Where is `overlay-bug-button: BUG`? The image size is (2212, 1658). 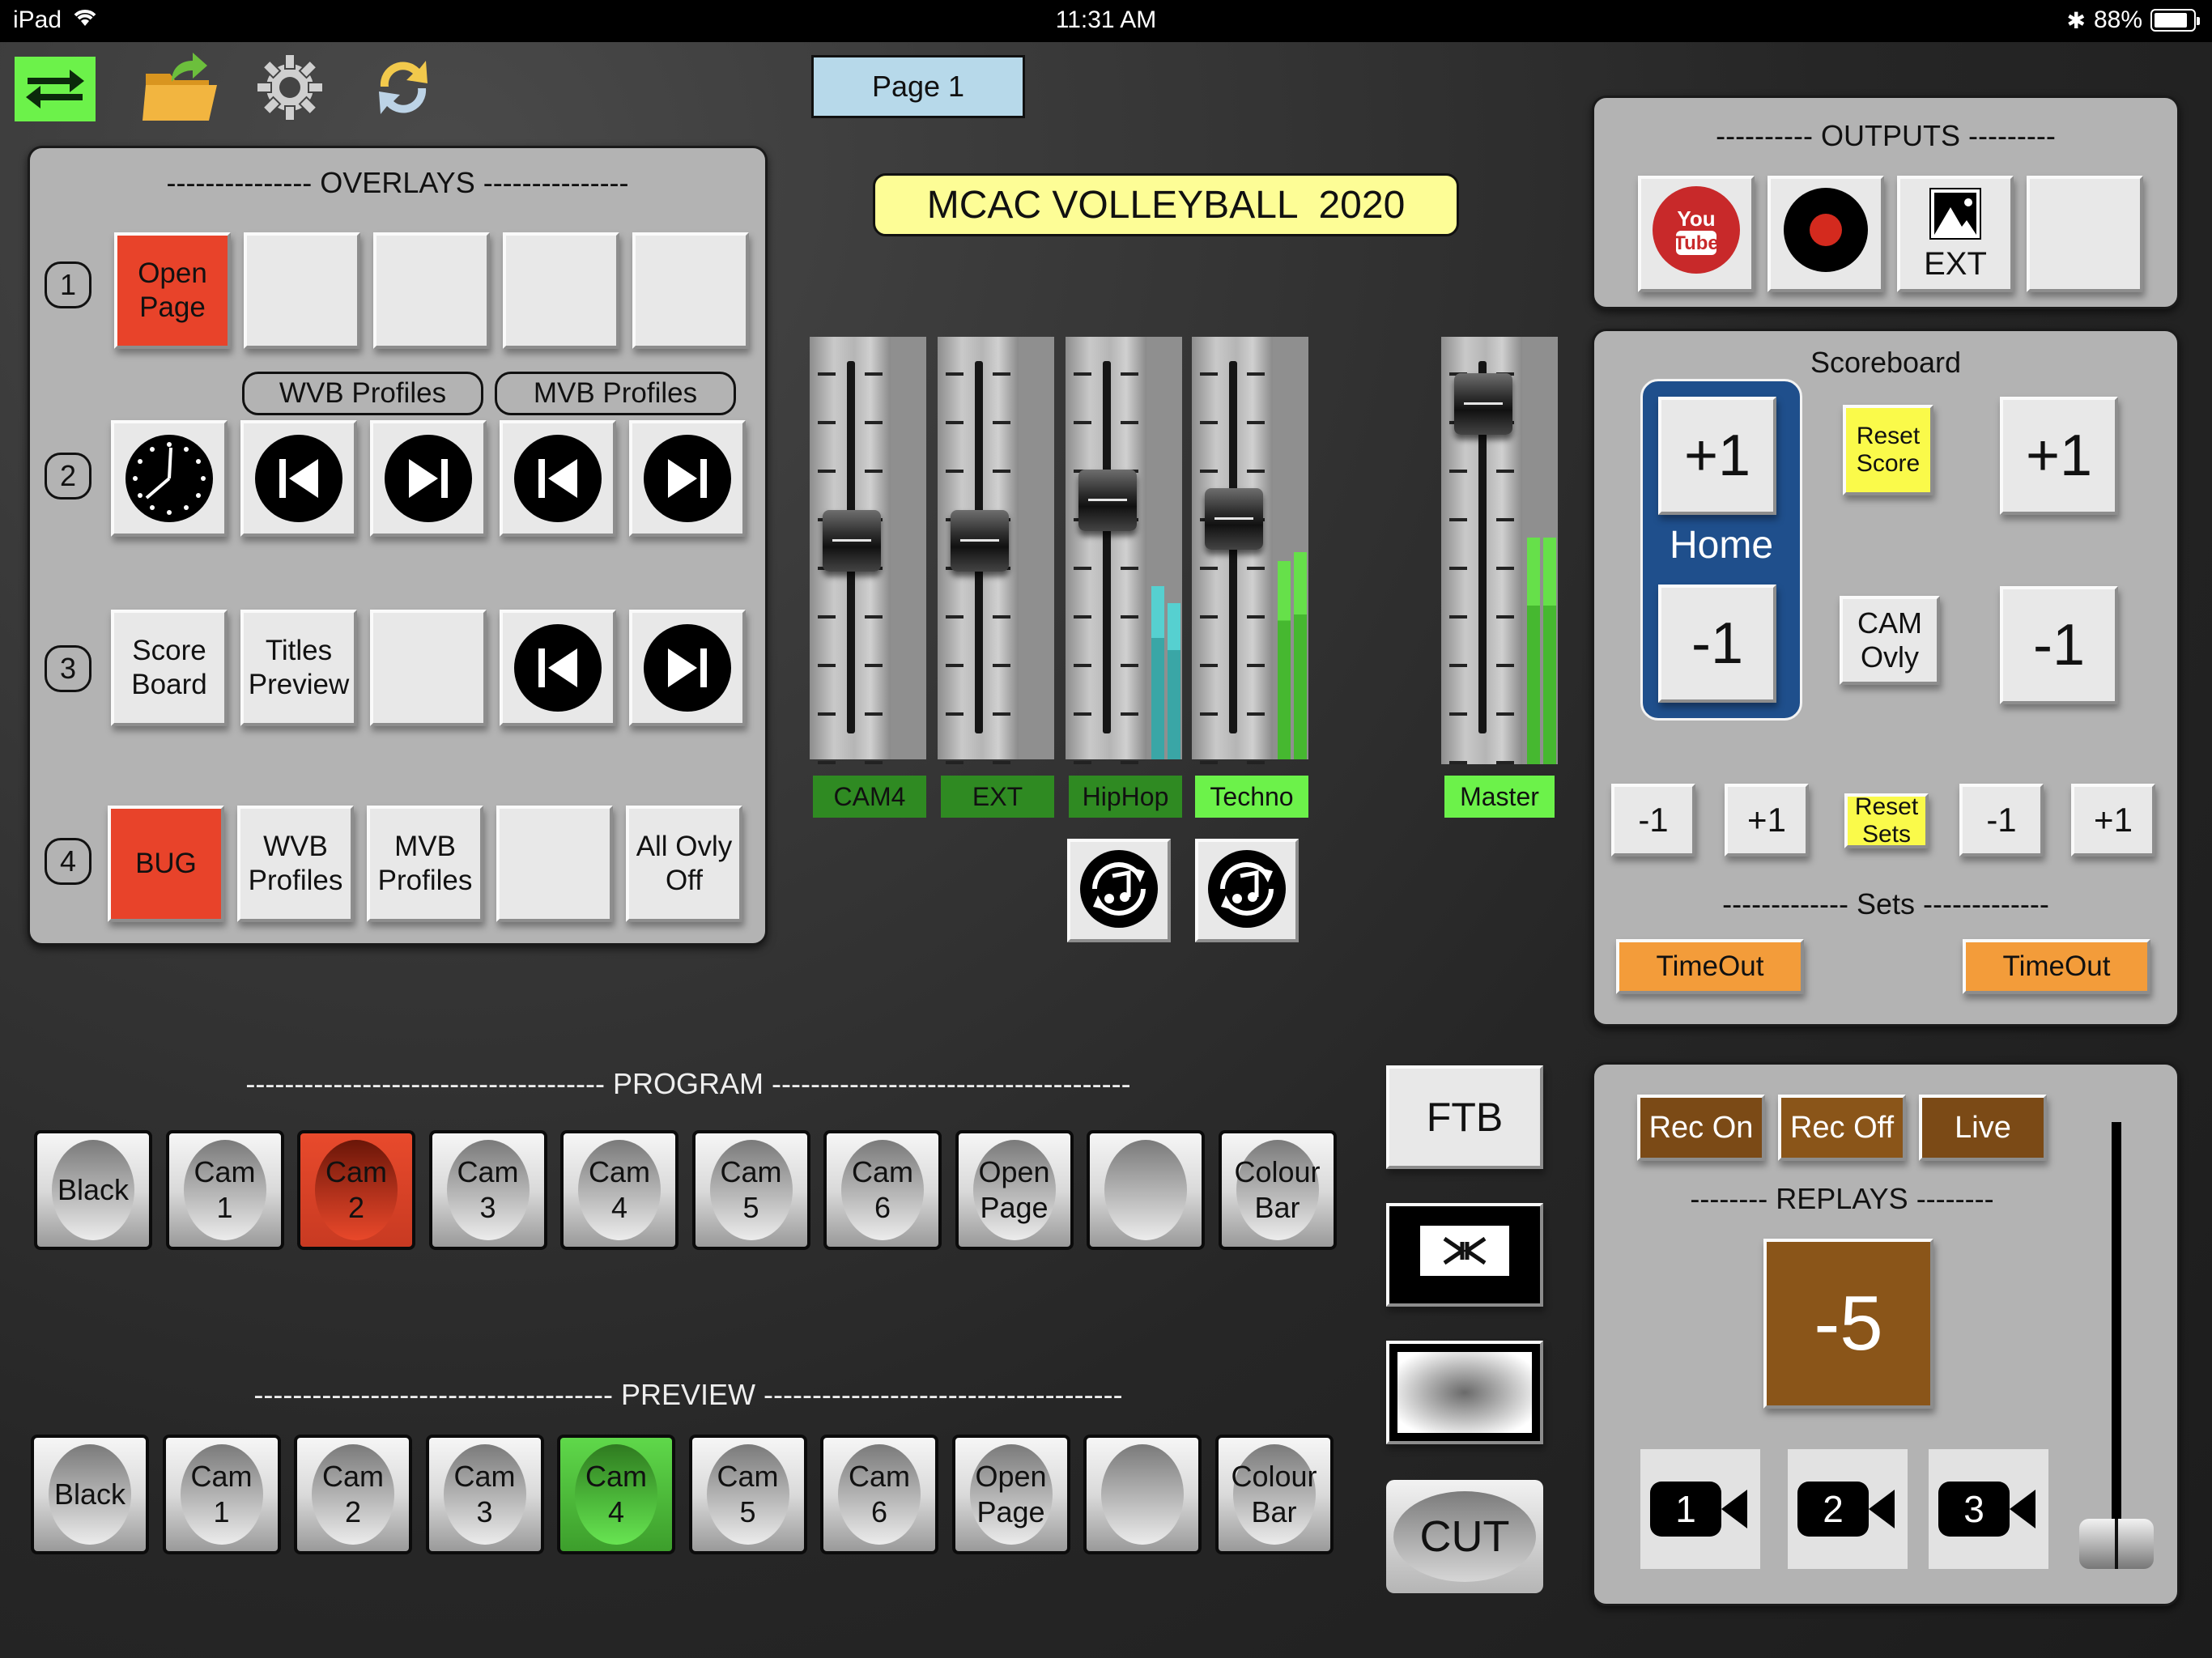 overlay-bug-button: BUG is located at coordinates (166, 864).